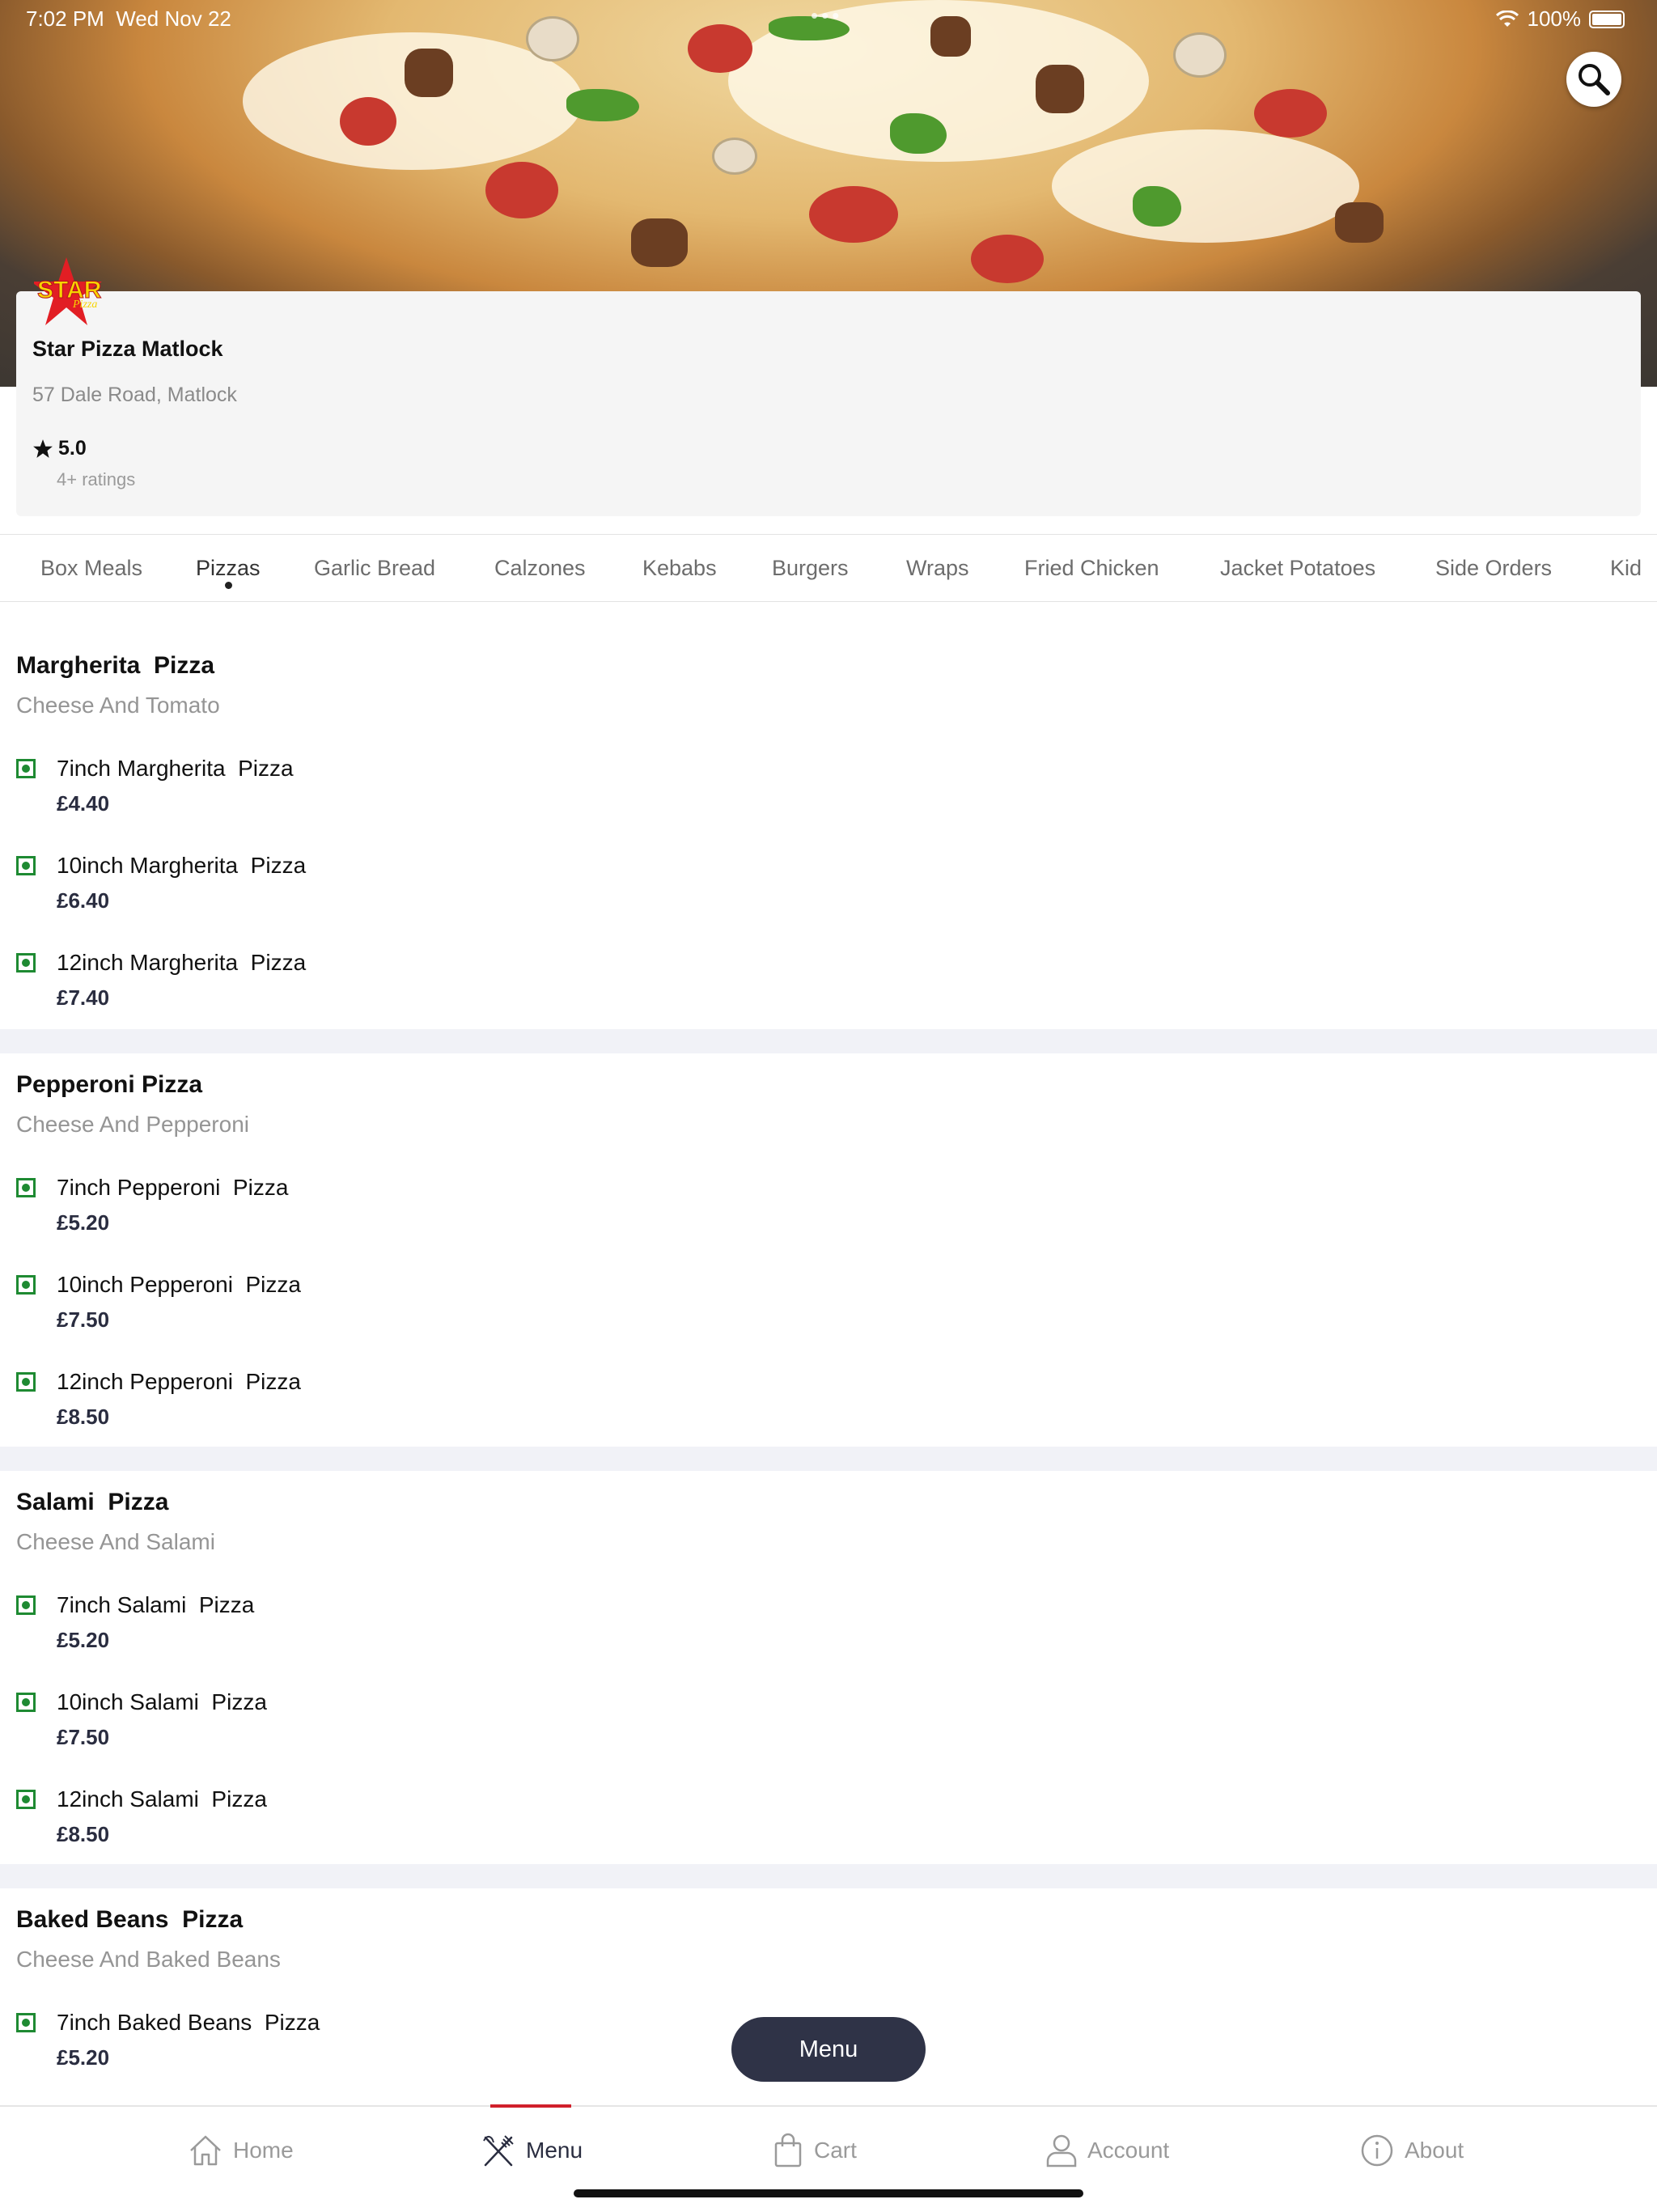 This screenshot has width=1657, height=2212. I want to click on multitasking-dots: •••, so click(826, 15).